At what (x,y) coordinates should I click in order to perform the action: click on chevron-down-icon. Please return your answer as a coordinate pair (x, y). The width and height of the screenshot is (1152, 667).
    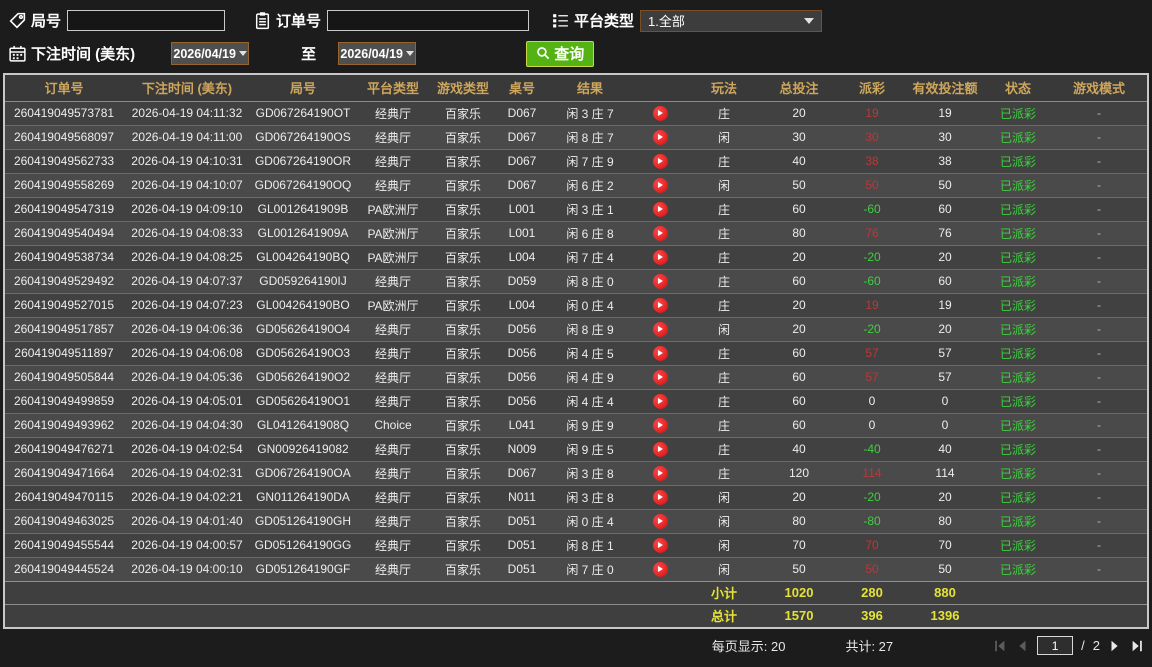
    Looking at the image, I should click on (409, 53).